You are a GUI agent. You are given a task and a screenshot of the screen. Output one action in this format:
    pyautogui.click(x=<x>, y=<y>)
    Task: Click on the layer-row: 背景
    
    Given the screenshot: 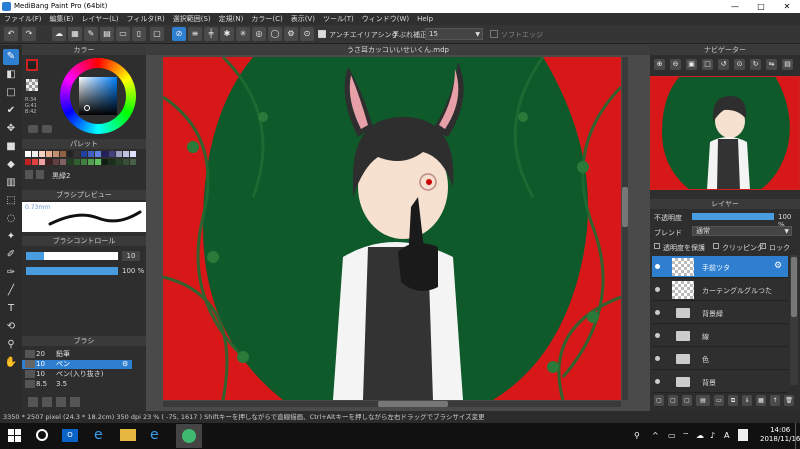 What is the action you would take?
    pyautogui.click(x=720, y=382)
    